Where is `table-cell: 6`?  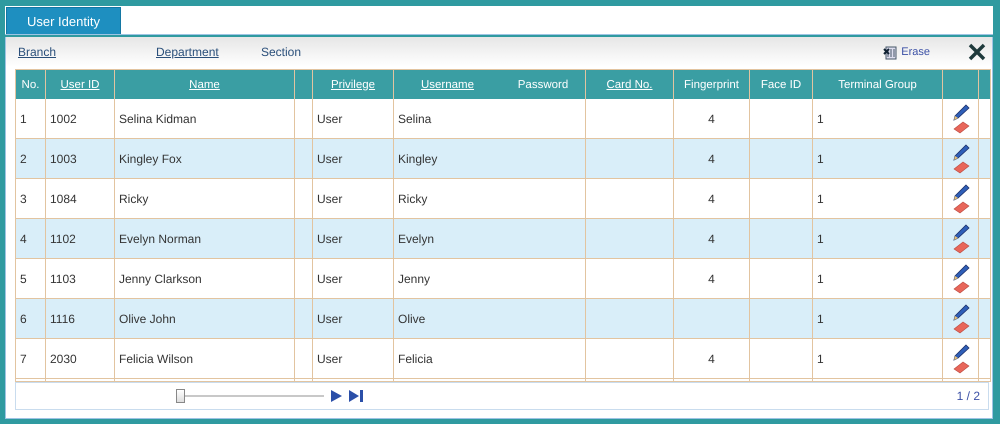
table-cell: 6 is located at coordinates (31, 319).